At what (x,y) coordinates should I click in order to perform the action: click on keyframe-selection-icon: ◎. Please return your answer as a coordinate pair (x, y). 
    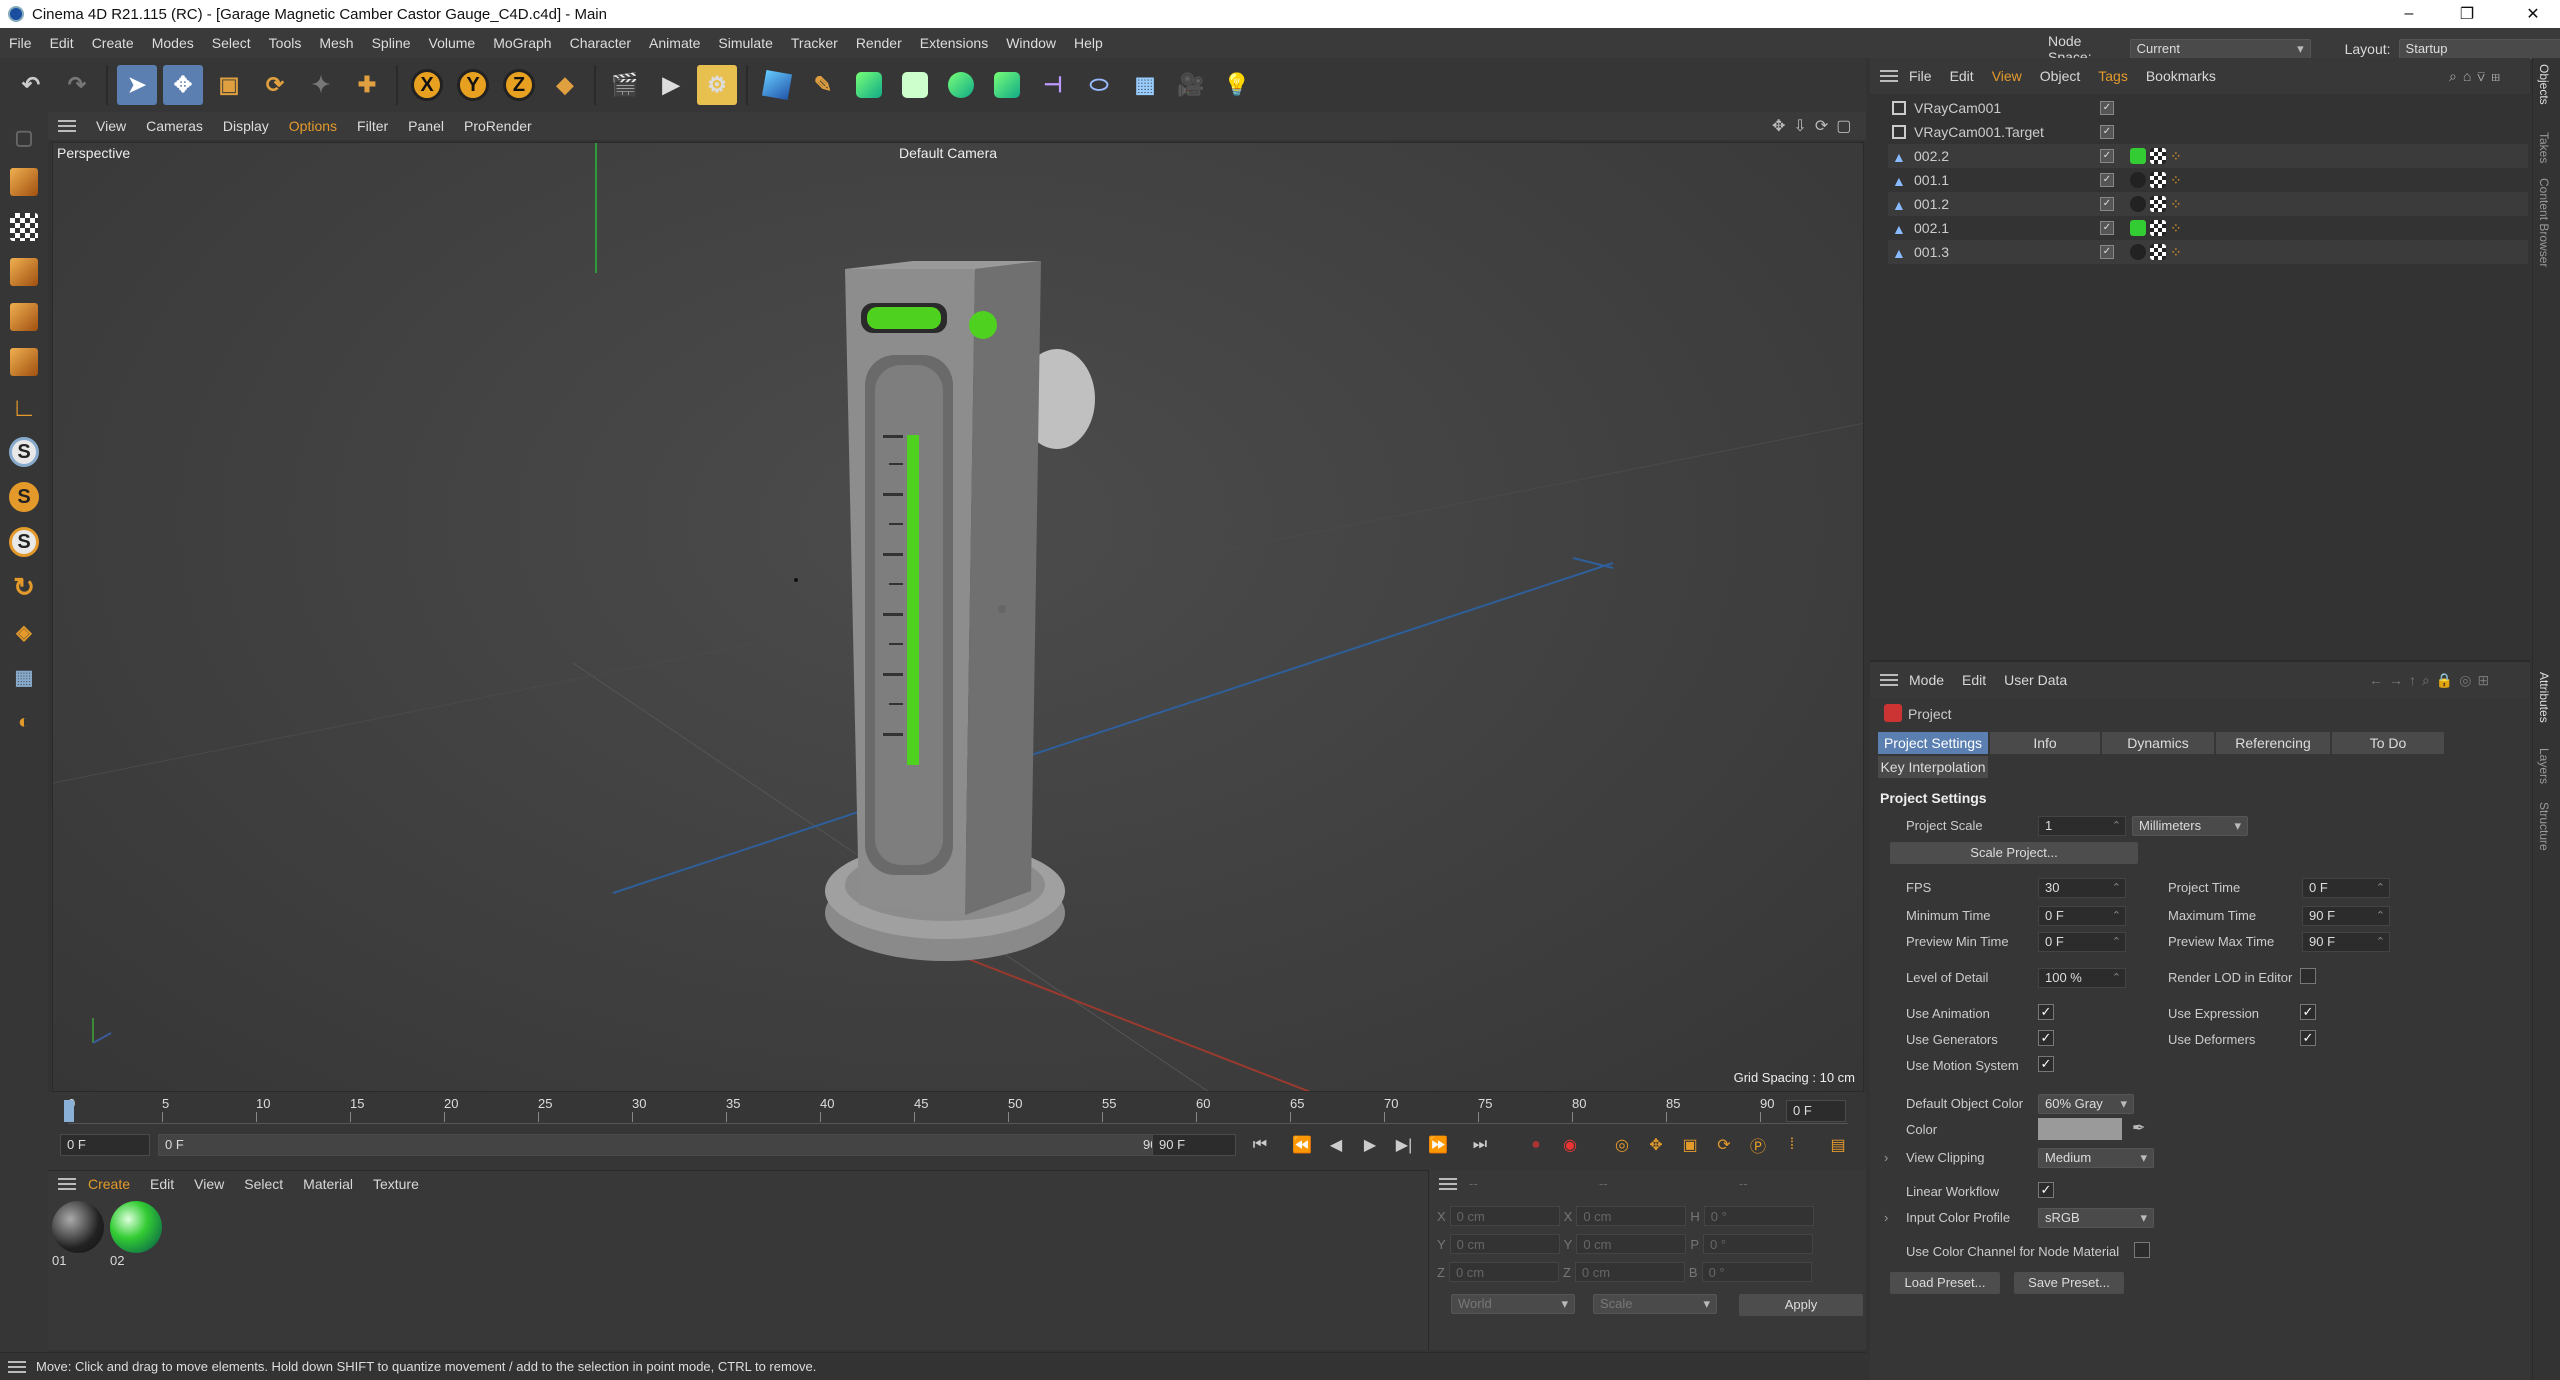
    Looking at the image, I should click on (1622, 1145).